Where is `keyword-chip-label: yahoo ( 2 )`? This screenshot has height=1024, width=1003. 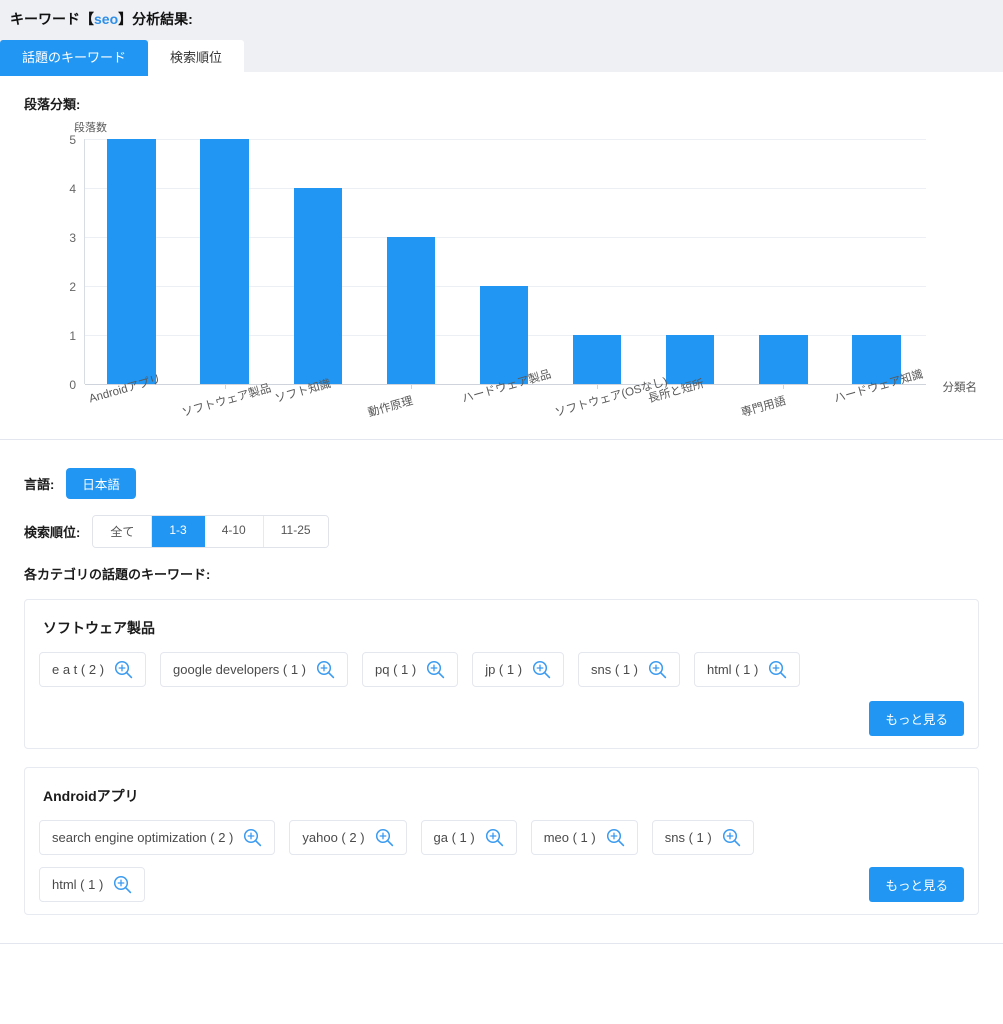 keyword-chip-label: yahoo ( 2 ) is located at coordinates (333, 837).